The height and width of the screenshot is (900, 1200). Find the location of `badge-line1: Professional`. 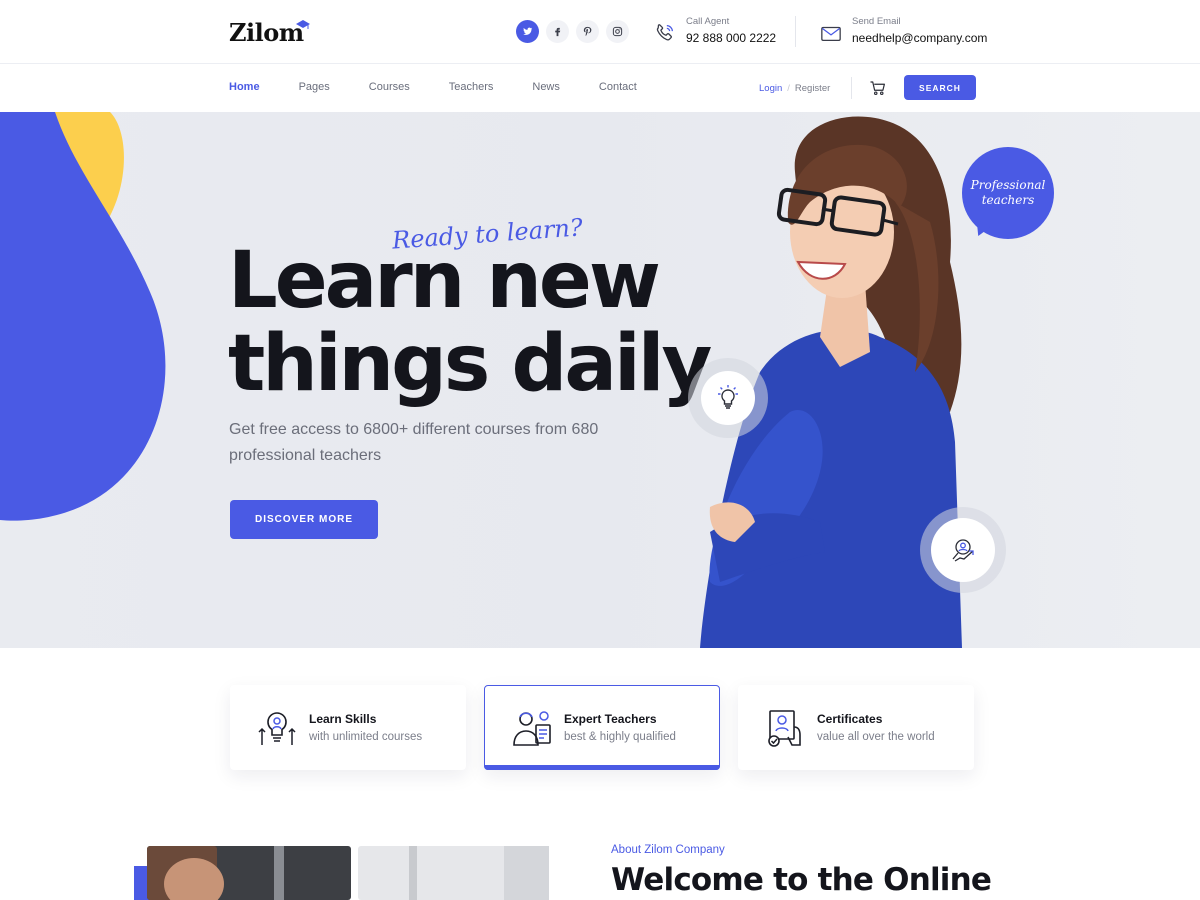

badge-line1: Professional is located at coordinates (1008, 185).